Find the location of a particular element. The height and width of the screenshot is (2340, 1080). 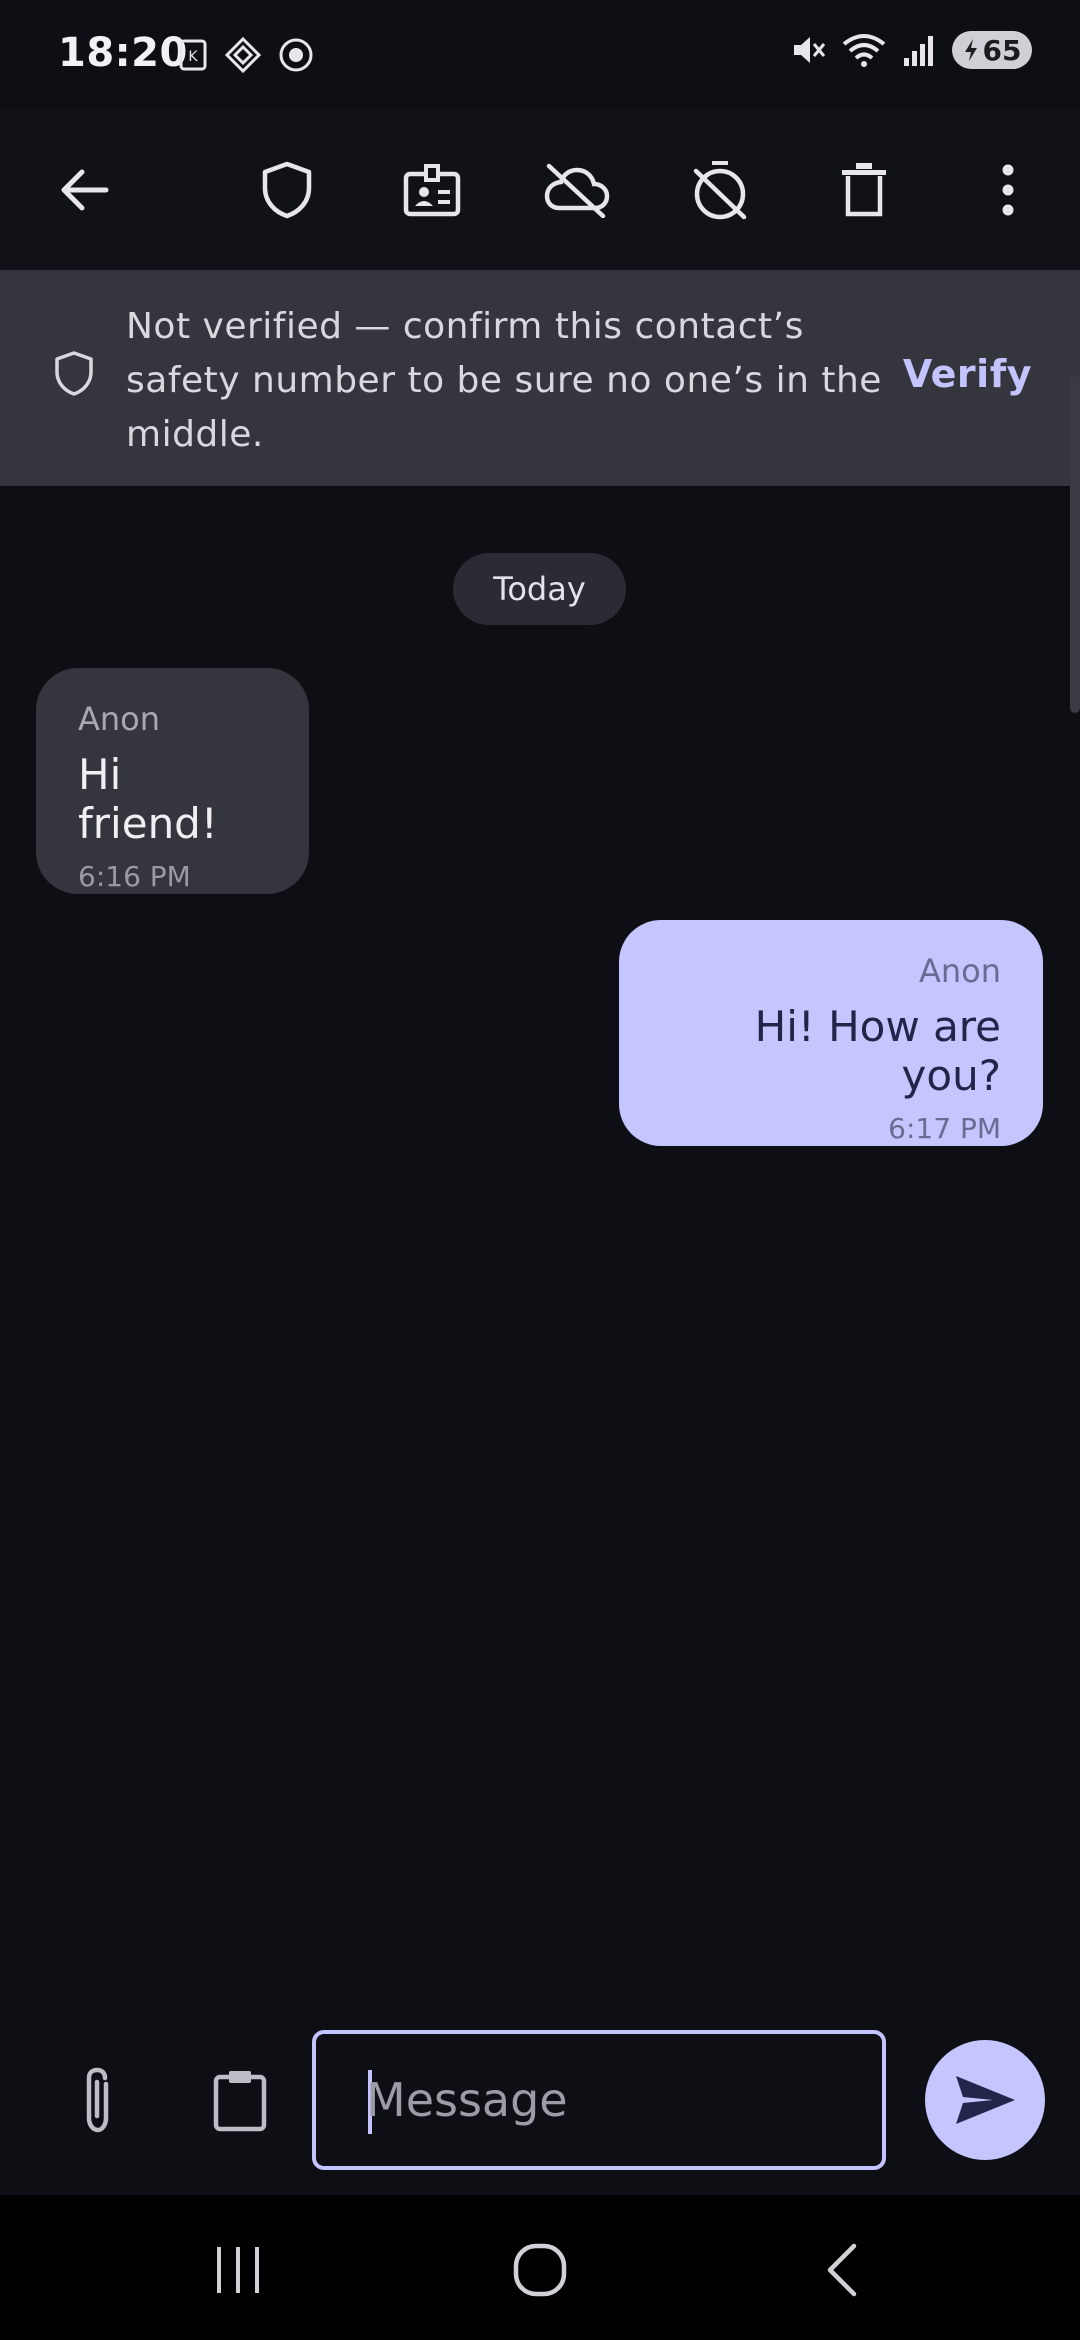

paperclip-icon is located at coordinates (97, 2100).